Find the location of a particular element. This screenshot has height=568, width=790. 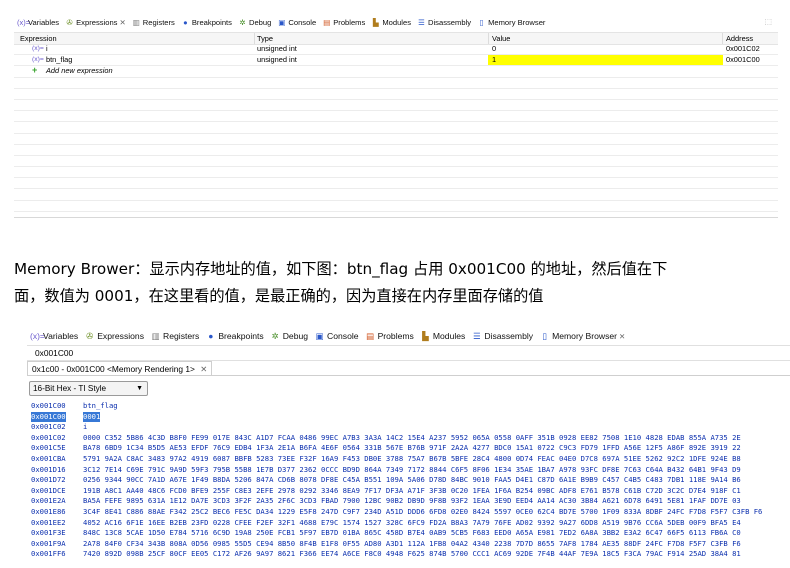

address-input: 0x001C00 is located at coordinates (408, 353).